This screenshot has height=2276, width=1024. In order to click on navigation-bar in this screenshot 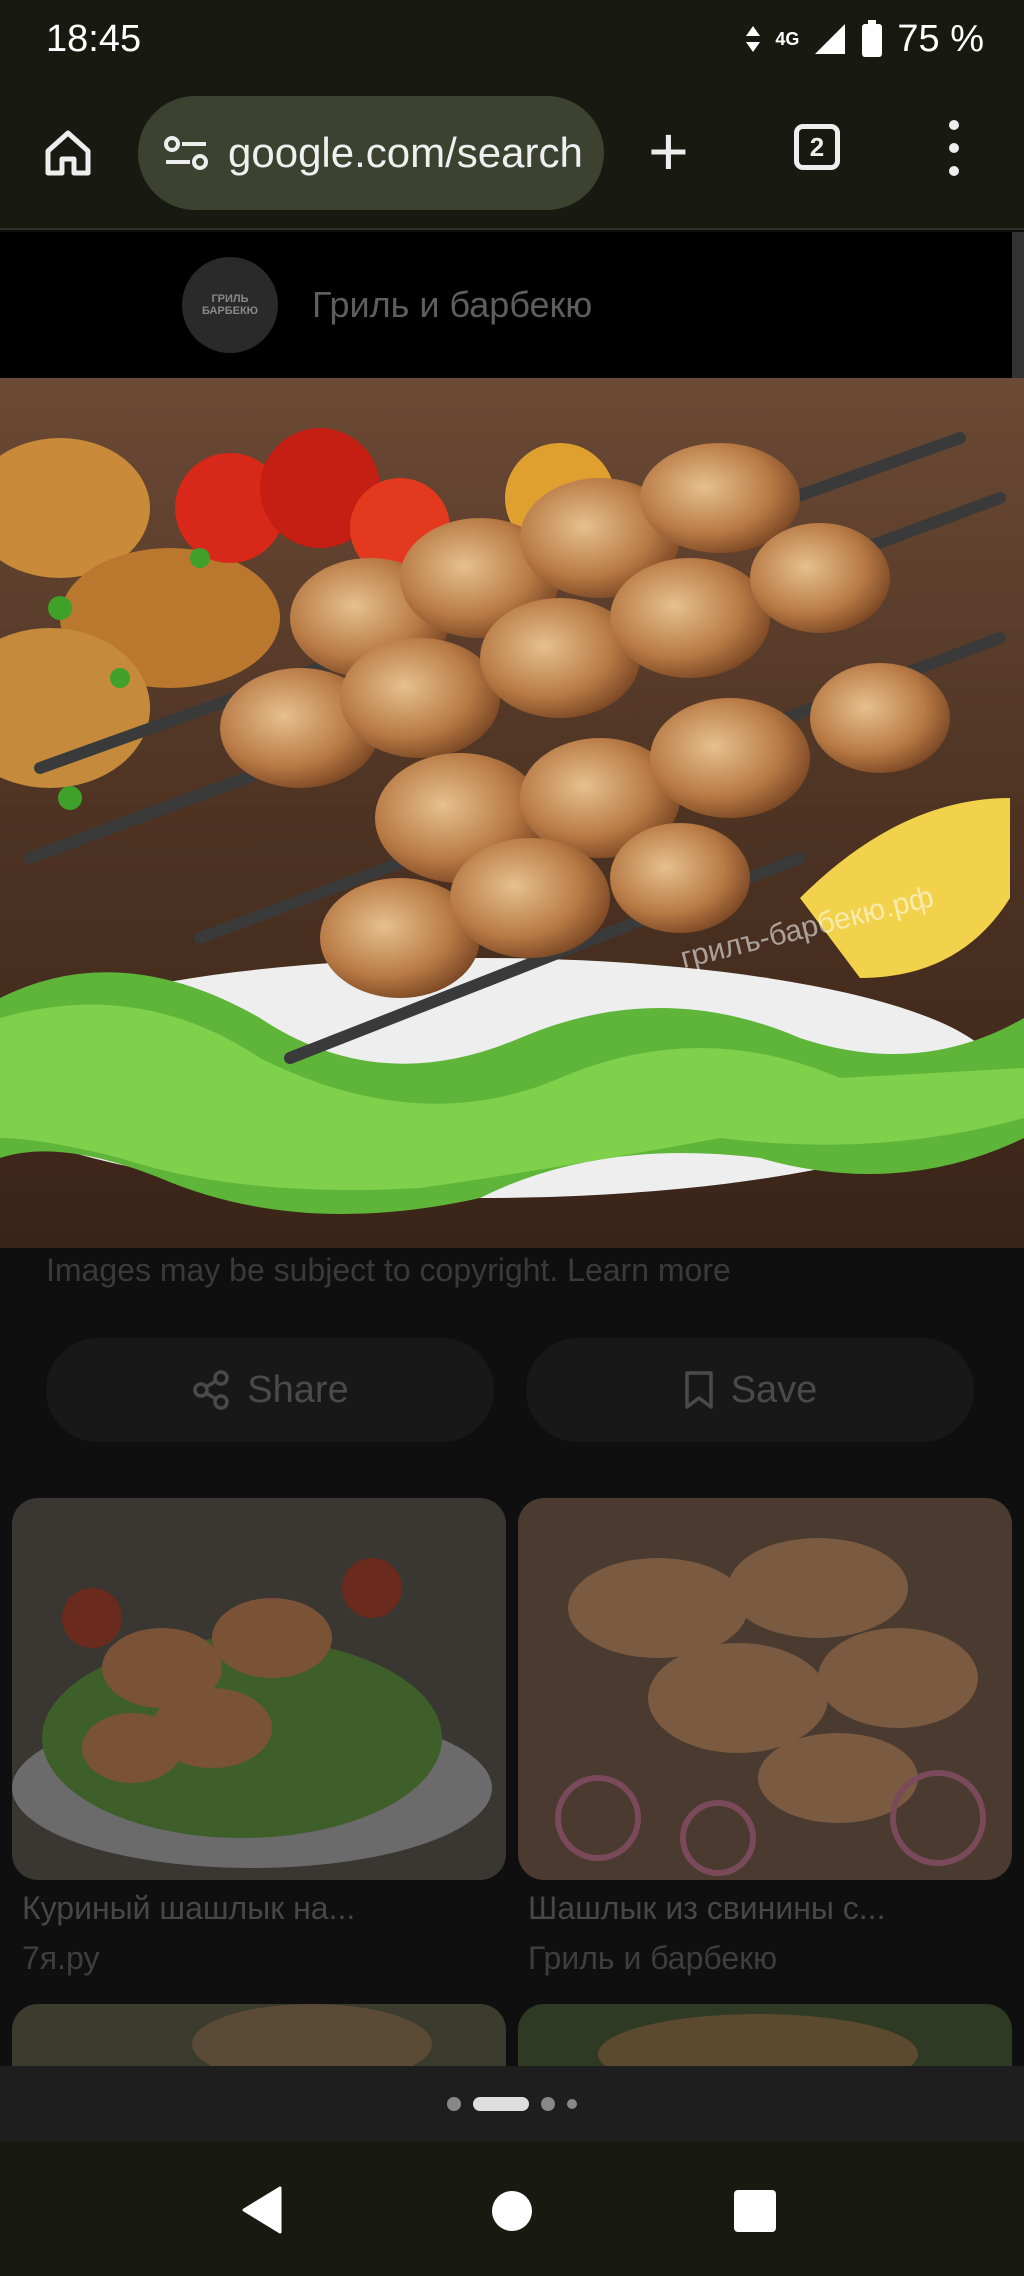, I will do `click(512, 2209)`.